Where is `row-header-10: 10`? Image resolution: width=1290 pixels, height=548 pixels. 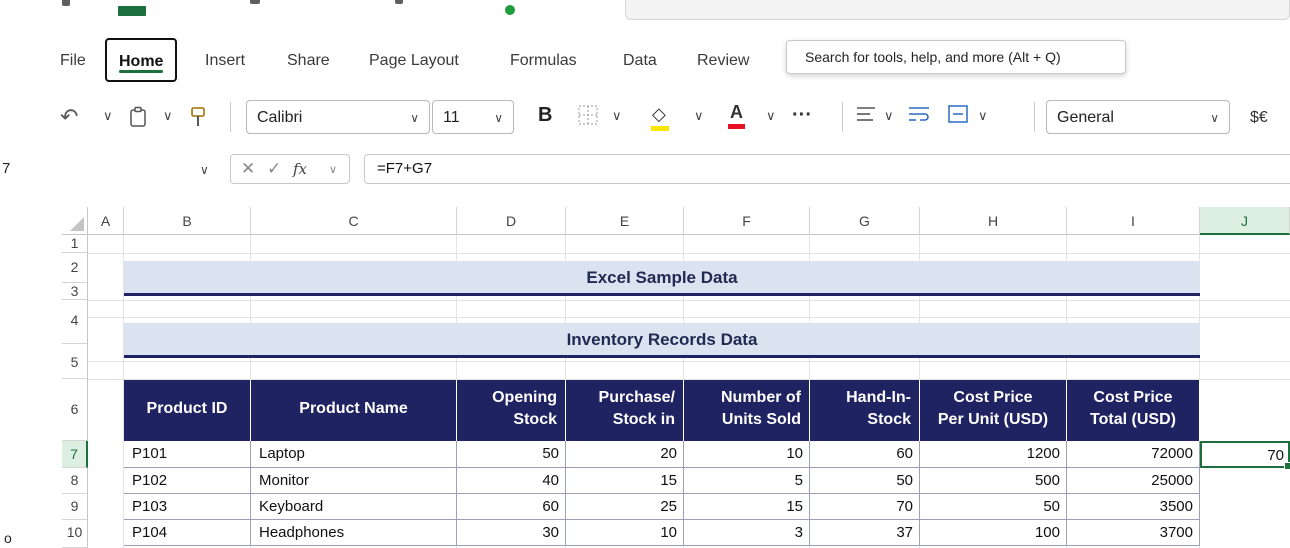 row-header-10: 10 is located at coordinates (75, 534).